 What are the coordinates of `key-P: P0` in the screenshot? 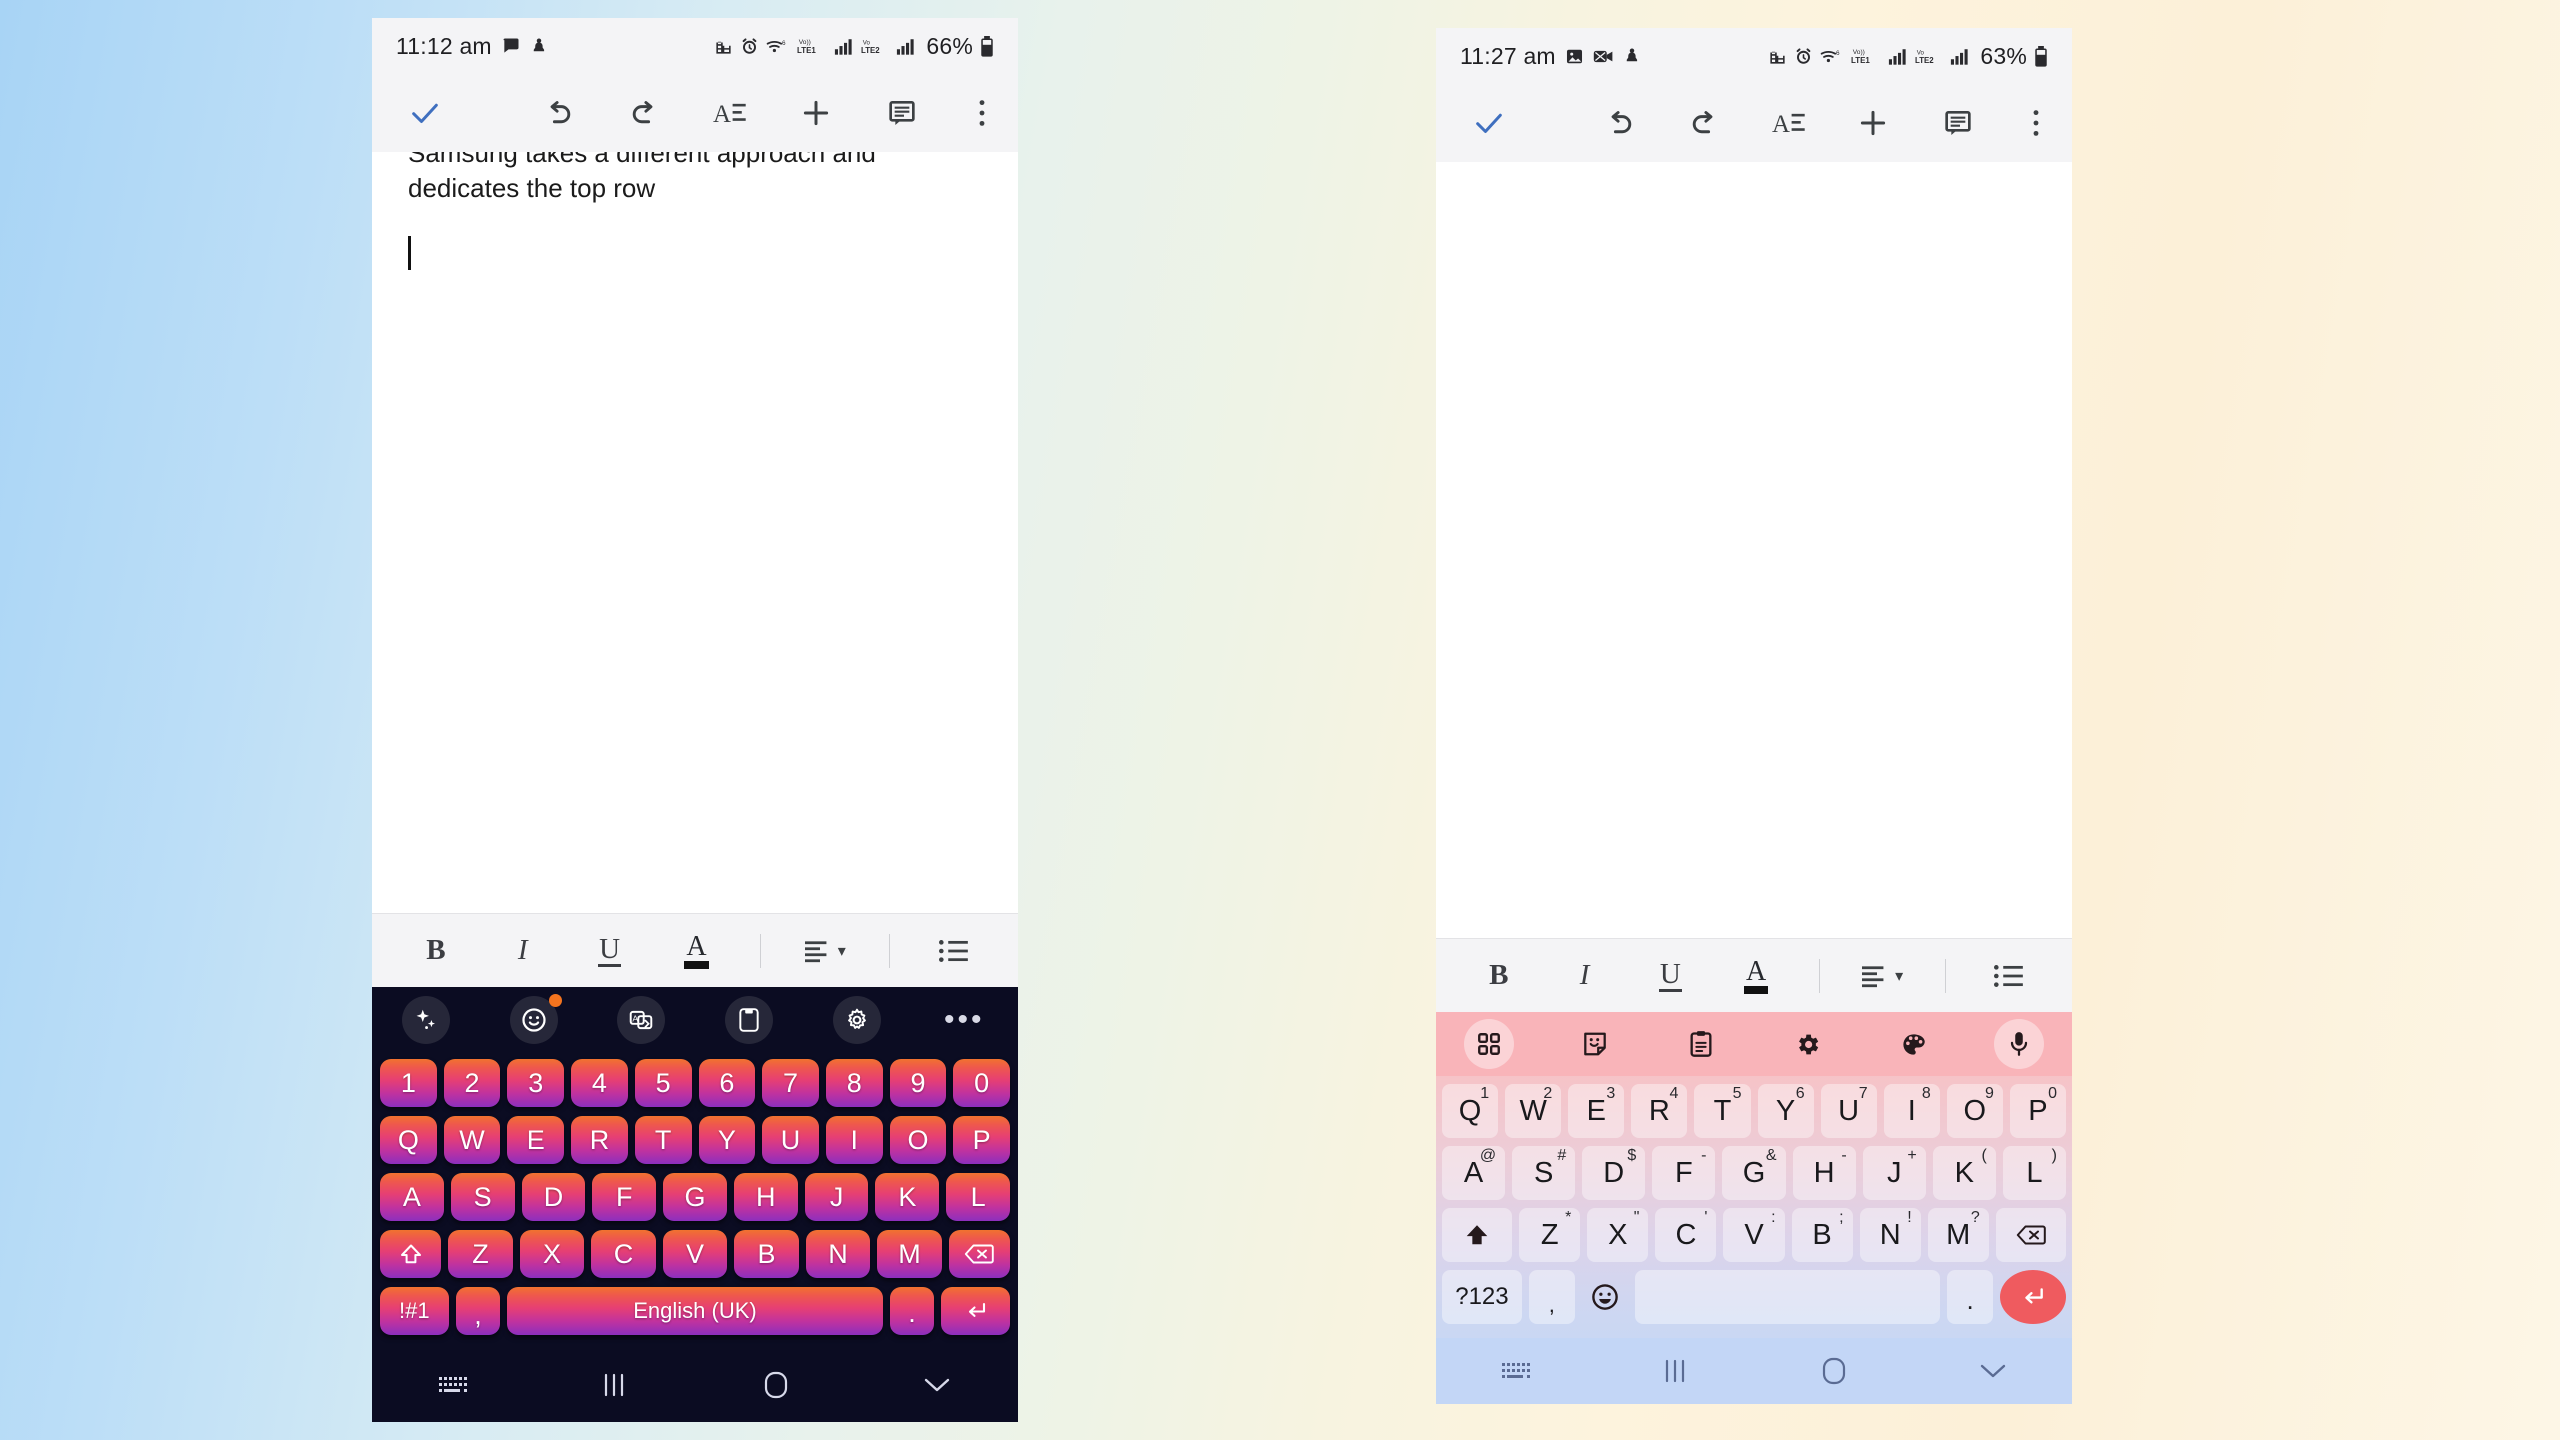 It's located at (2037, 1111).